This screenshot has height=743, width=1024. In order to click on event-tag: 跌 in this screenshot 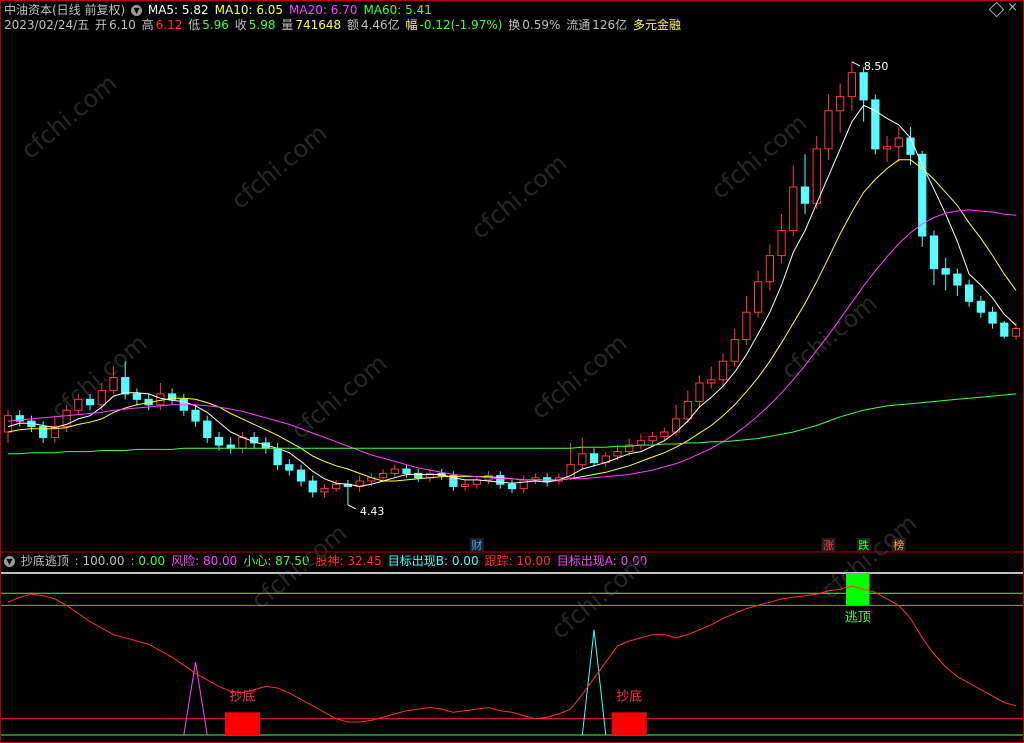, I will do `click(863, 545)`.